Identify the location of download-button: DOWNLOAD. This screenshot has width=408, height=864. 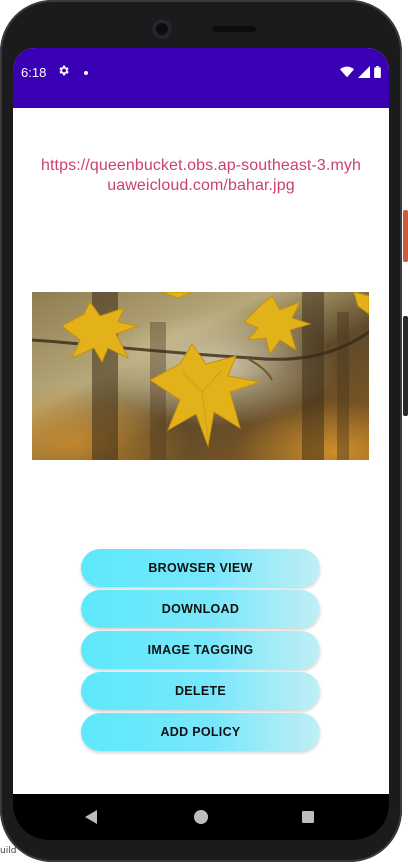
(200, 609).